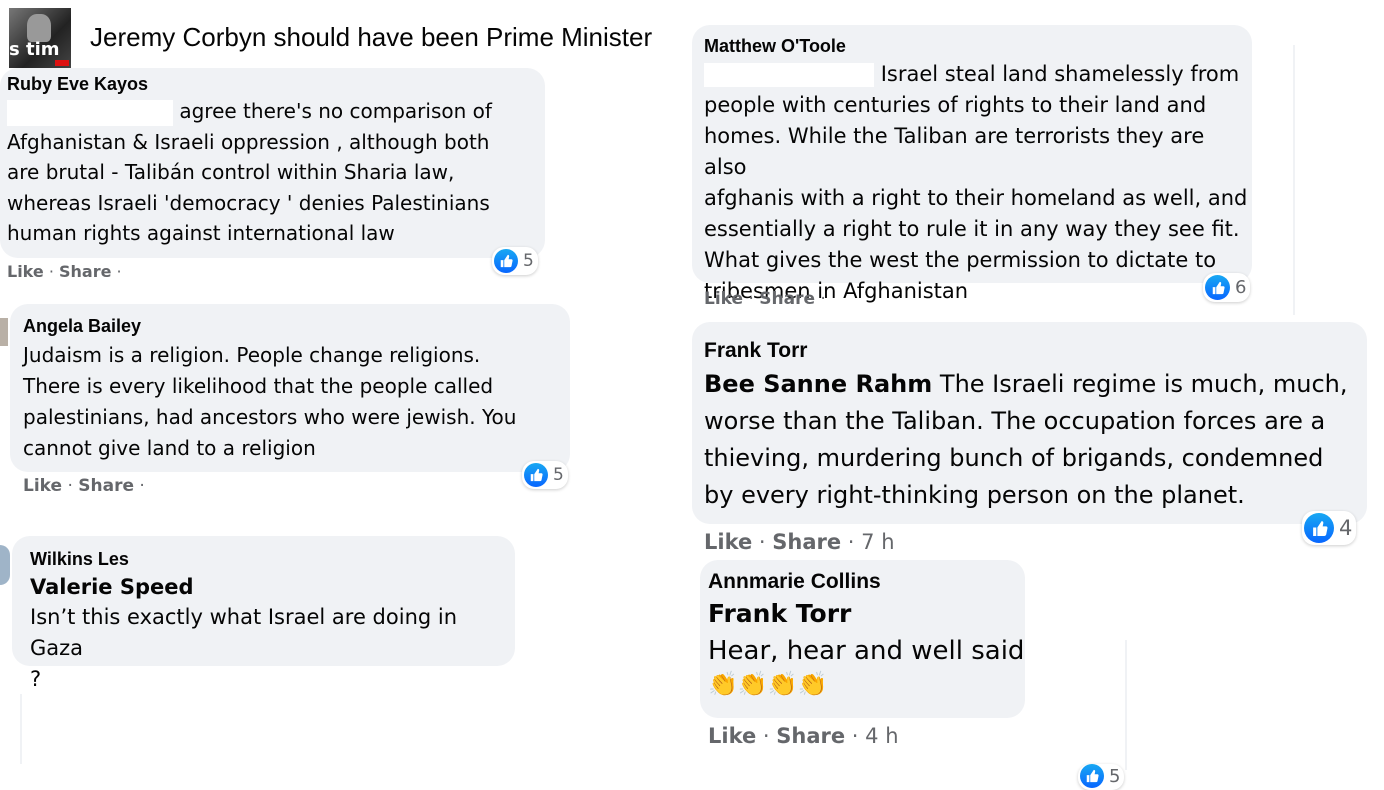 Image resolution: width=1384 pixels, height=790 pixels. What do you see at coordinates (34, 49) in the screenshot?
I see `group-thumbnail-label: s tim` at bounding box center [34, 49].